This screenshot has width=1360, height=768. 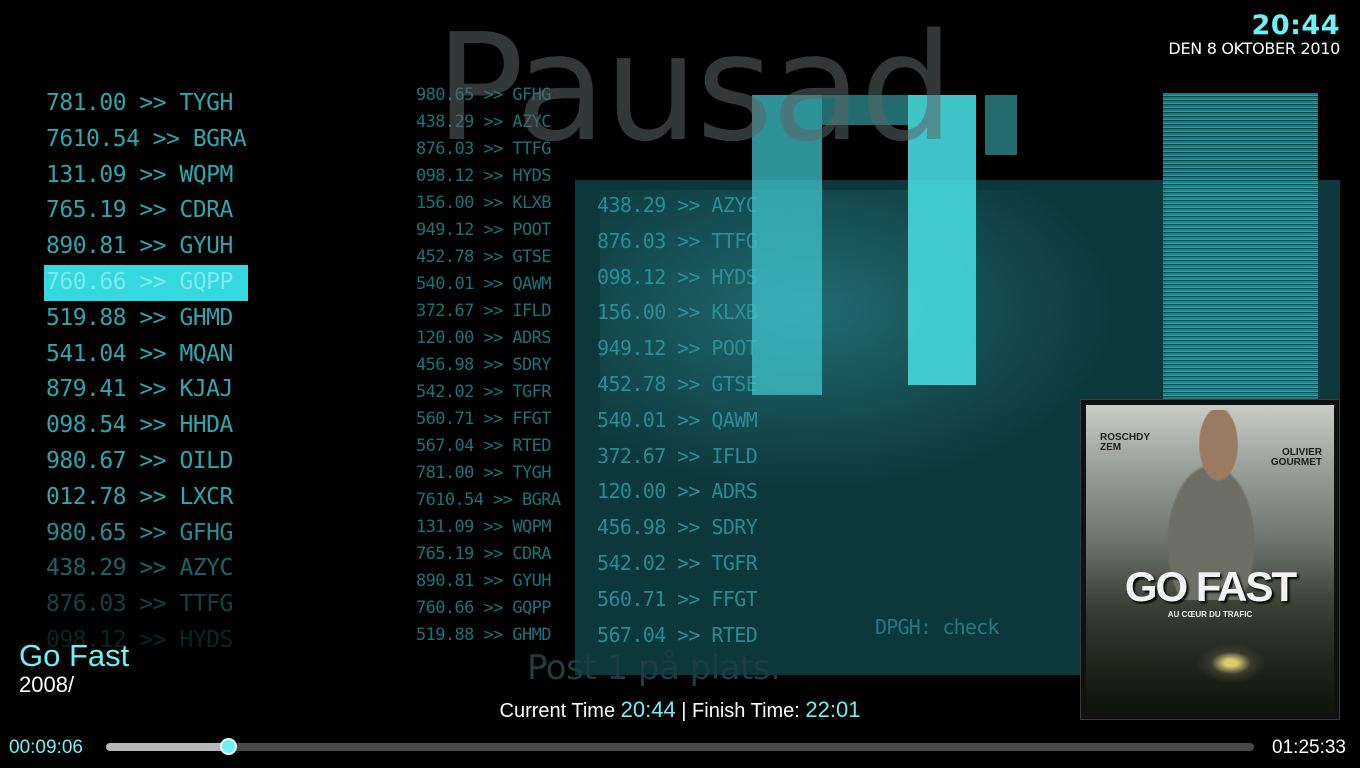 I want to click on finish-time-label: Finish Time:, so click(x=746, y=711).